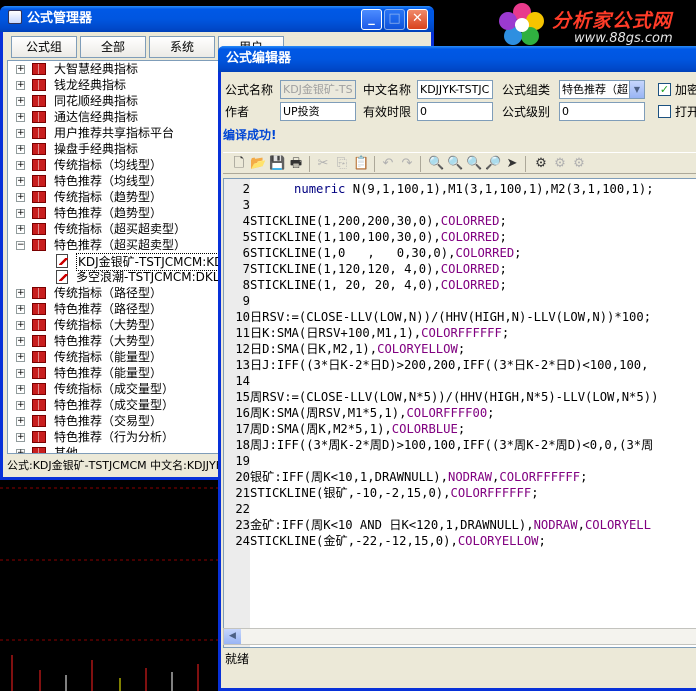 This screenshot has width=696, height=691. I want to click on toolbar-separator, so click(309, 164).